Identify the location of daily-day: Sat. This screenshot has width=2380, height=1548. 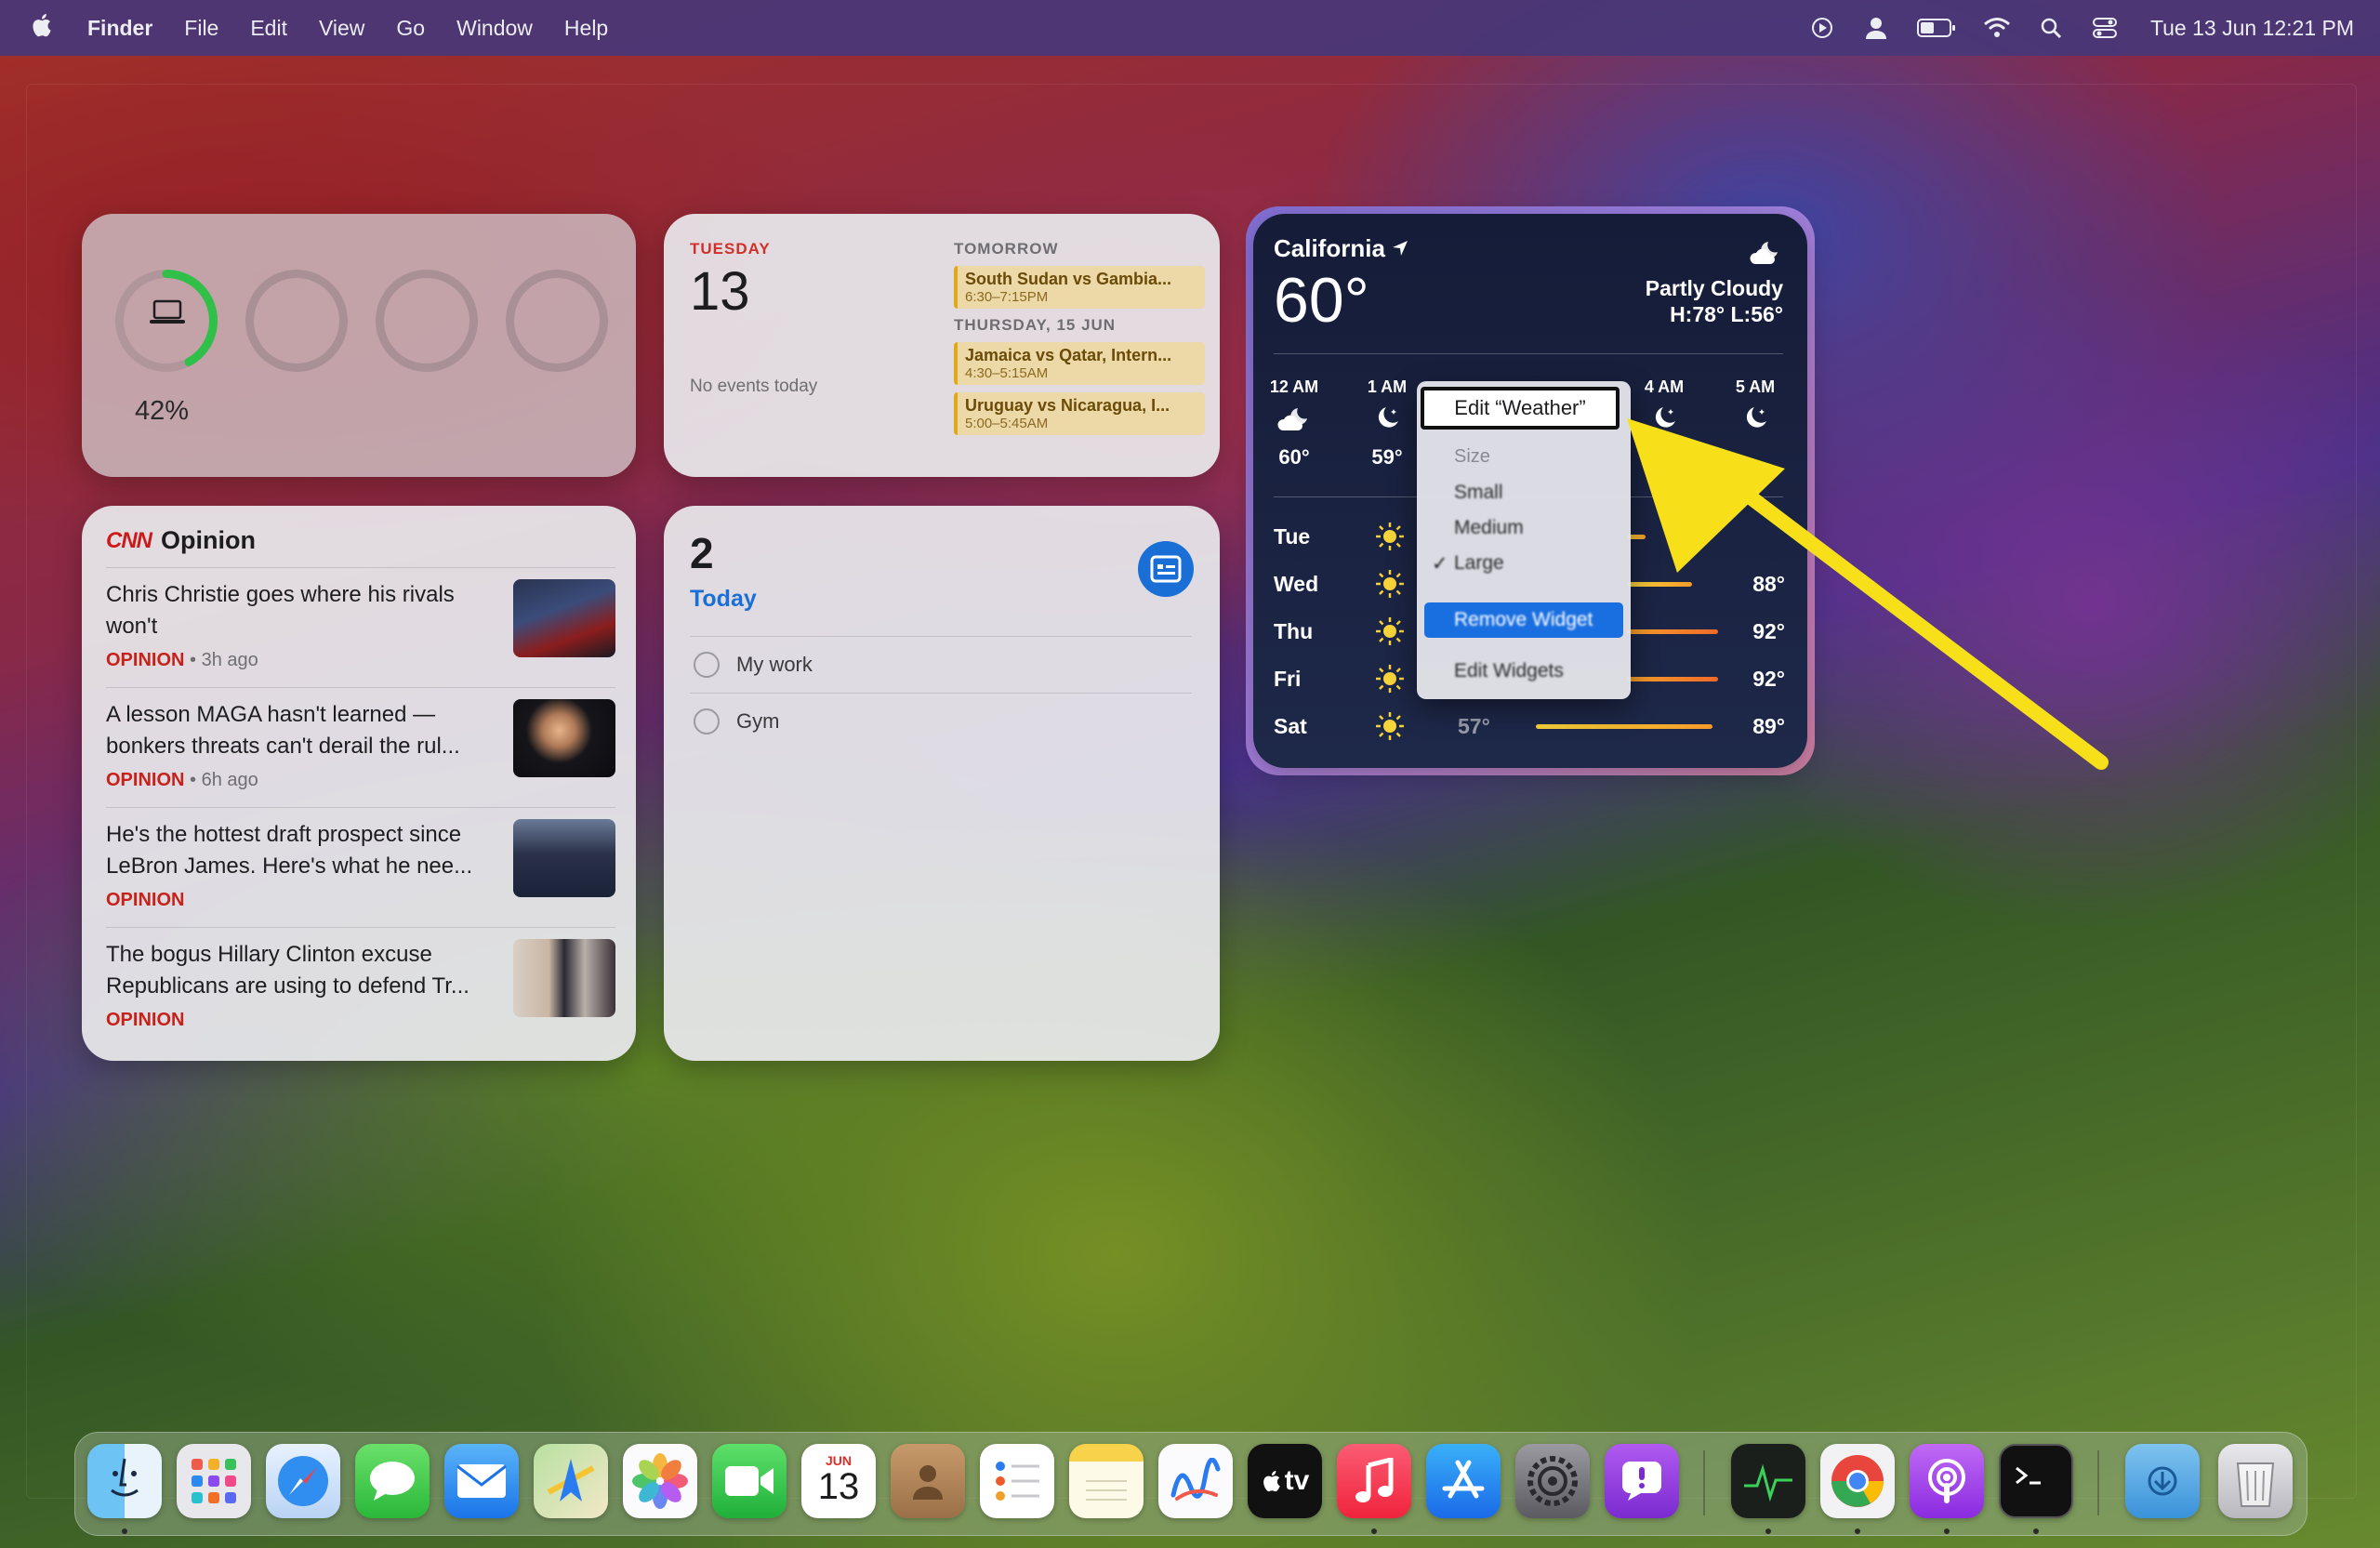
(1290, 726).